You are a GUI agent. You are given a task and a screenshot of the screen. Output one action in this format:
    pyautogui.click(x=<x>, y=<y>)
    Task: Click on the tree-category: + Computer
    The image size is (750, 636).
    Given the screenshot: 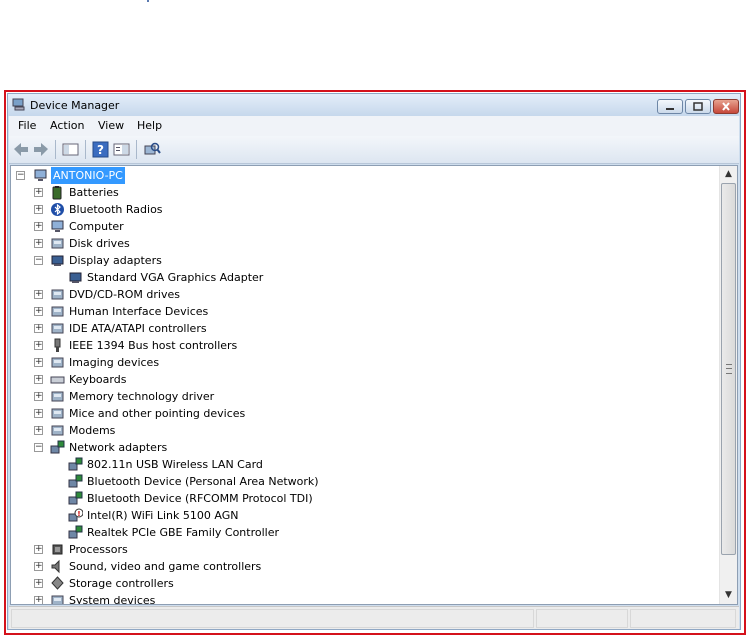 What is the action you would take?
    pyautogui.click(x=361, y=226)
    